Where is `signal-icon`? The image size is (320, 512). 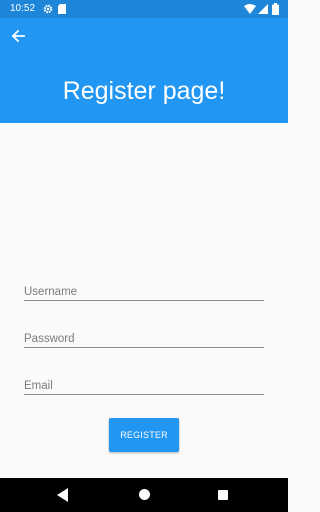 signal-icon is located at coordinates (263, 9).